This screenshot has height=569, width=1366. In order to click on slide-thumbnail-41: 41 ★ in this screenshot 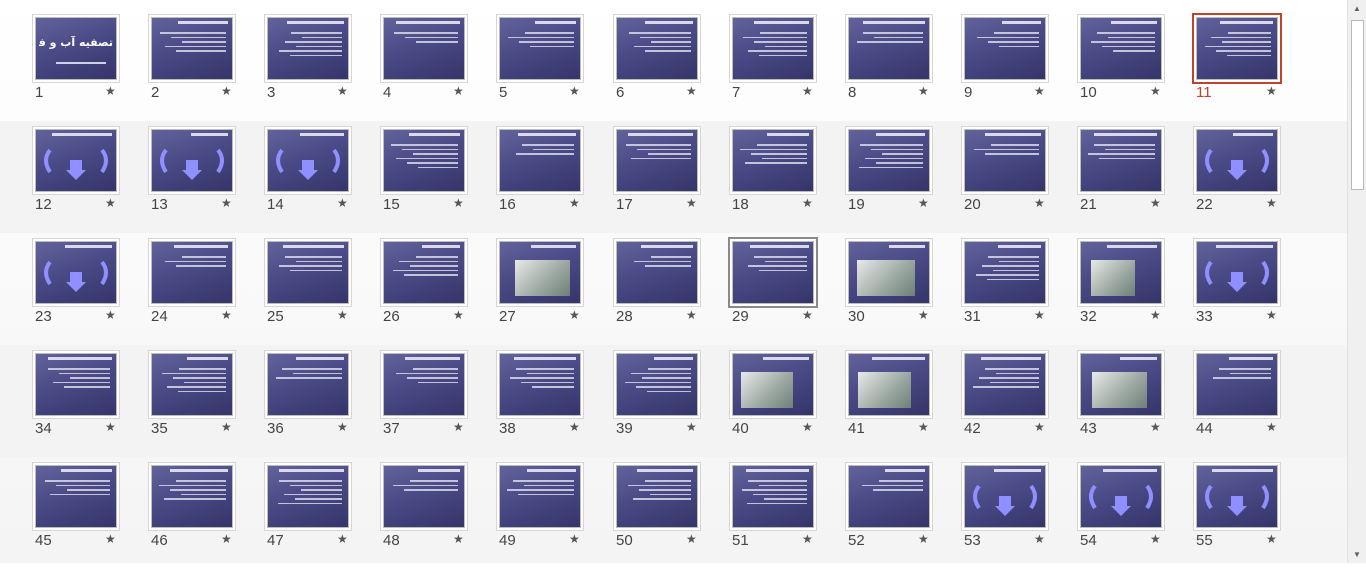, I will do `click(906, 405)`.